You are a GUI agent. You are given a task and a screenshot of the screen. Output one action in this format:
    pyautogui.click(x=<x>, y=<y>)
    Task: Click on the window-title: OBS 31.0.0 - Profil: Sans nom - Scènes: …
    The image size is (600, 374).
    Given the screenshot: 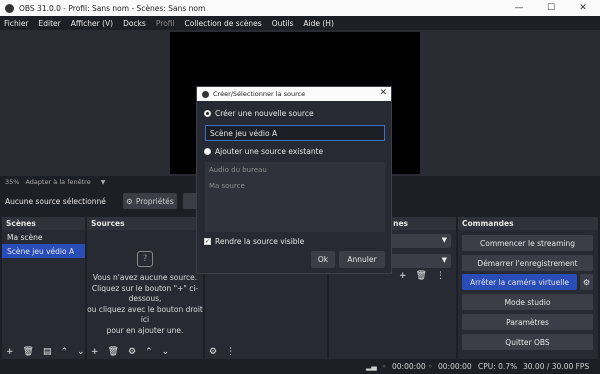 What is the action you would take?
    pyautogui.click(x=112, y=8)
    